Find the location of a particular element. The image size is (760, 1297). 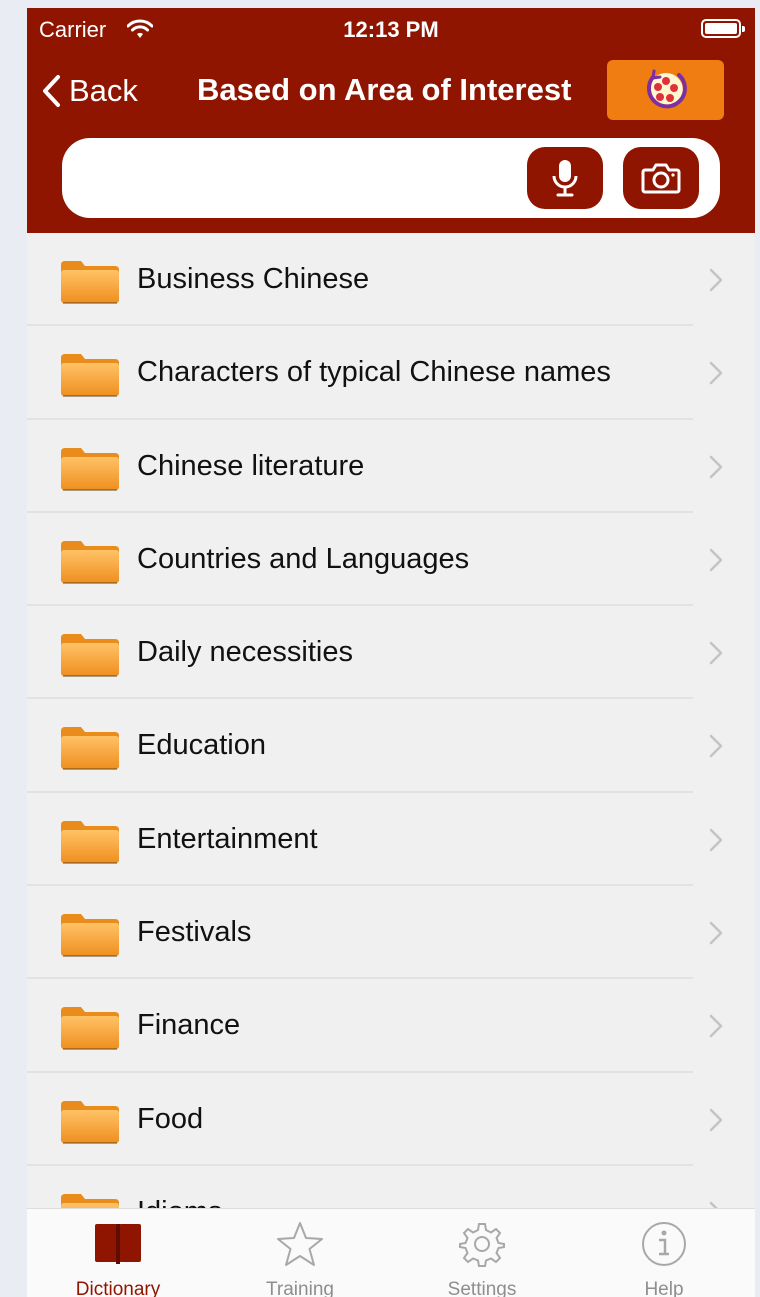

microphone-icon is located at coordinates (565, 178).